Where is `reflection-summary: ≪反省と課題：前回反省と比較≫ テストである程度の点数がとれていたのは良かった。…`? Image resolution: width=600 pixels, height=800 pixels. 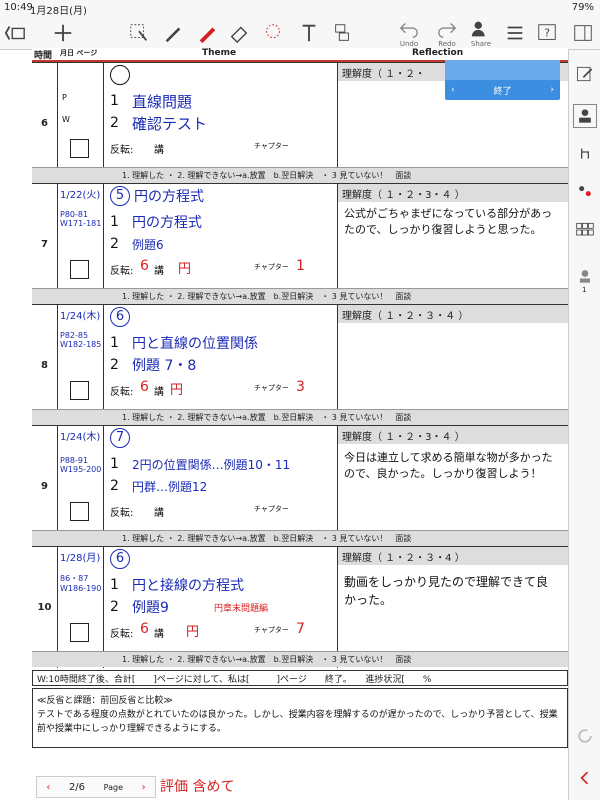
reflection-summary: ≪反省と課題：前回反省と比較≫ テストである程度の点数がとれていたのは良かった。… is located at coordinates (300, 718).